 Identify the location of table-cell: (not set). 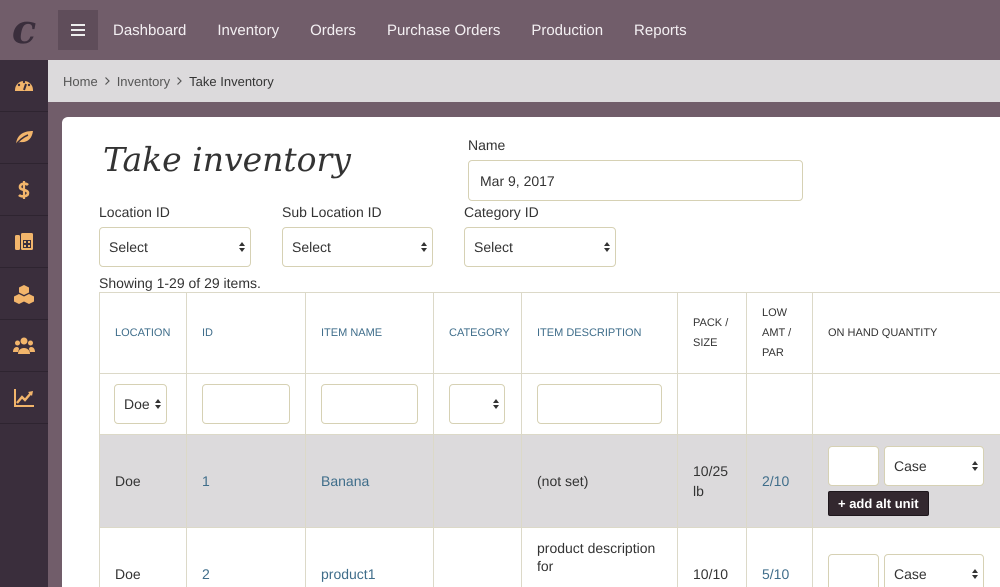
(562, 481).